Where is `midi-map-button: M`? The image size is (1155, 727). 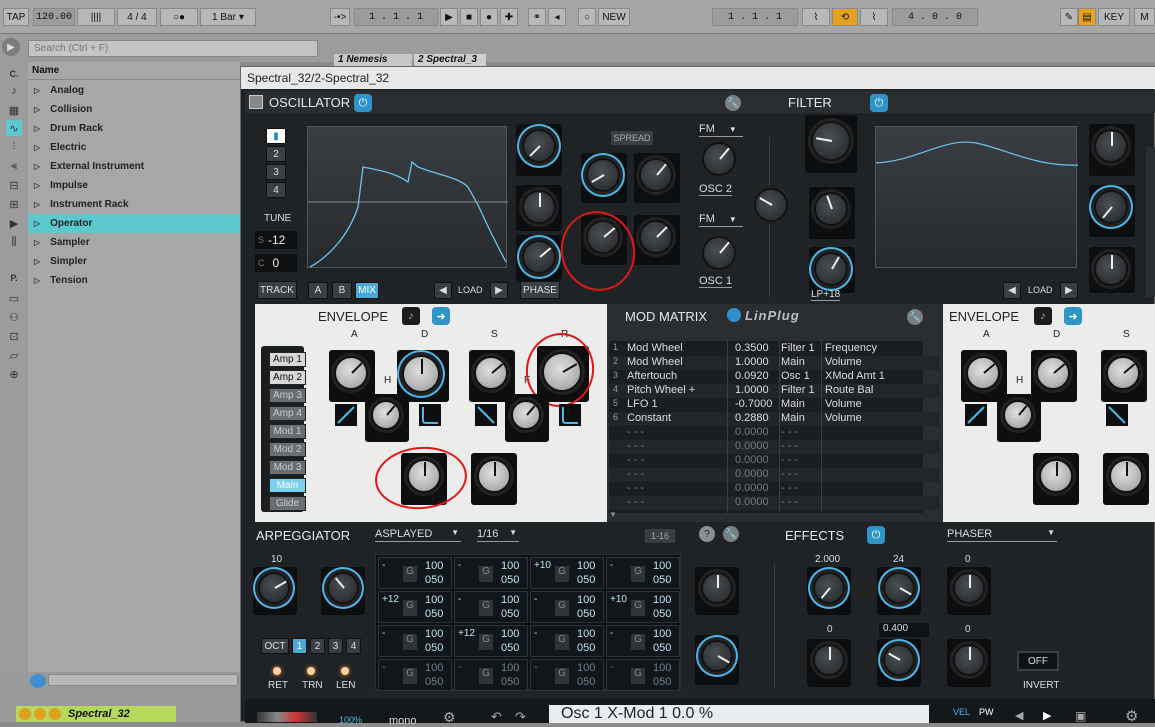
midi-map-button: M is located at coordinates (1144, 17).